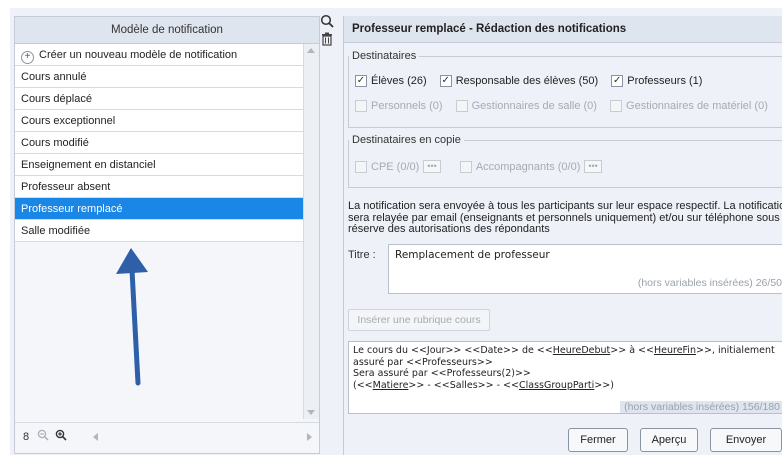  I want to click on template-item-cours-exceptionnel: Cours exceptionnel, so click(159, 121).